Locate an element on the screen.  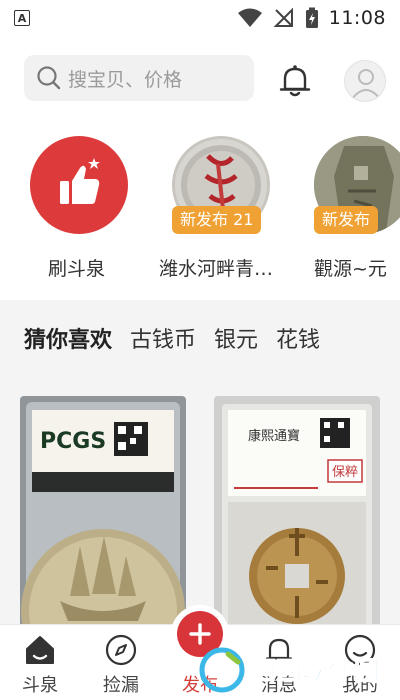
product-card: PCGS is located at coordinates (103, 518).